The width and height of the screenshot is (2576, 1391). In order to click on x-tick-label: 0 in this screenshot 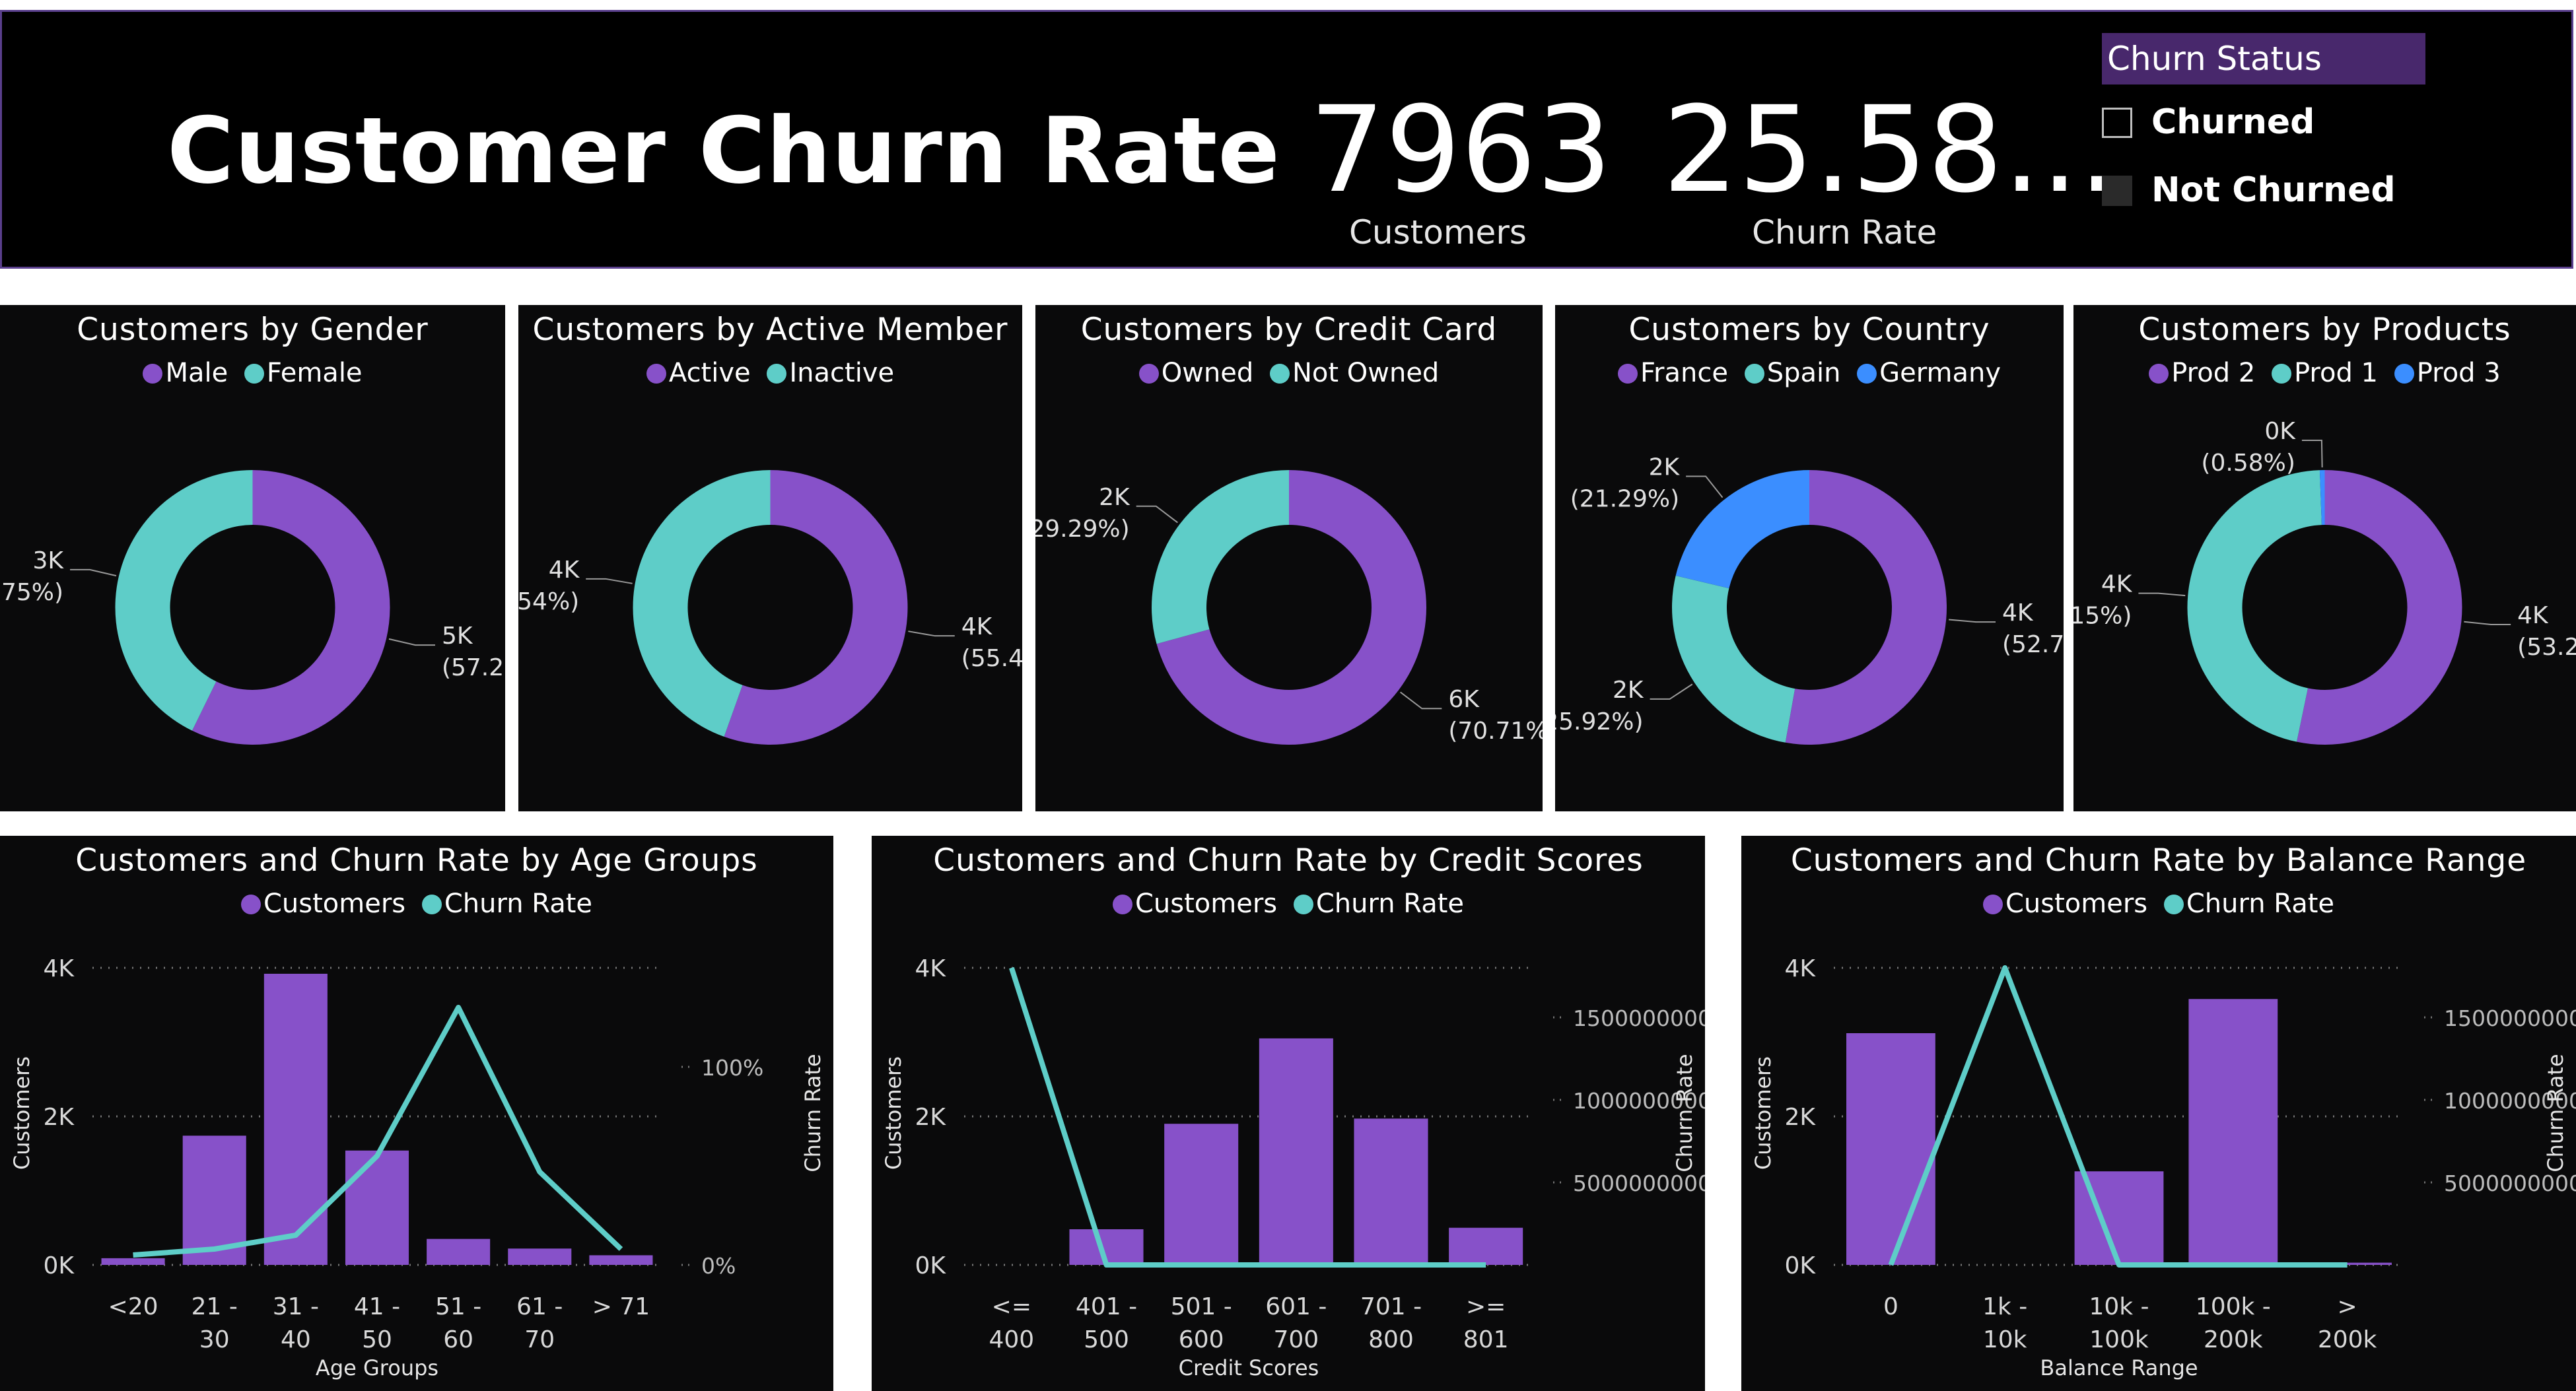, I will do `click(1891, 1306)`.